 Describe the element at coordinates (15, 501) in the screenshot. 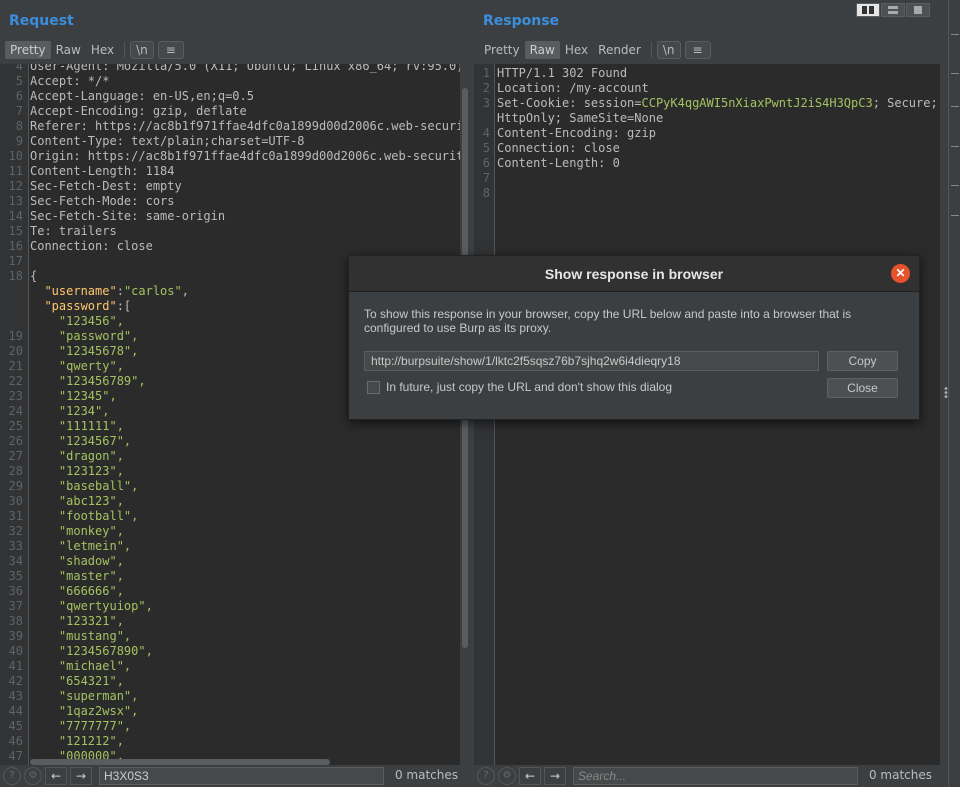

I see `line-number: 30` at that location.